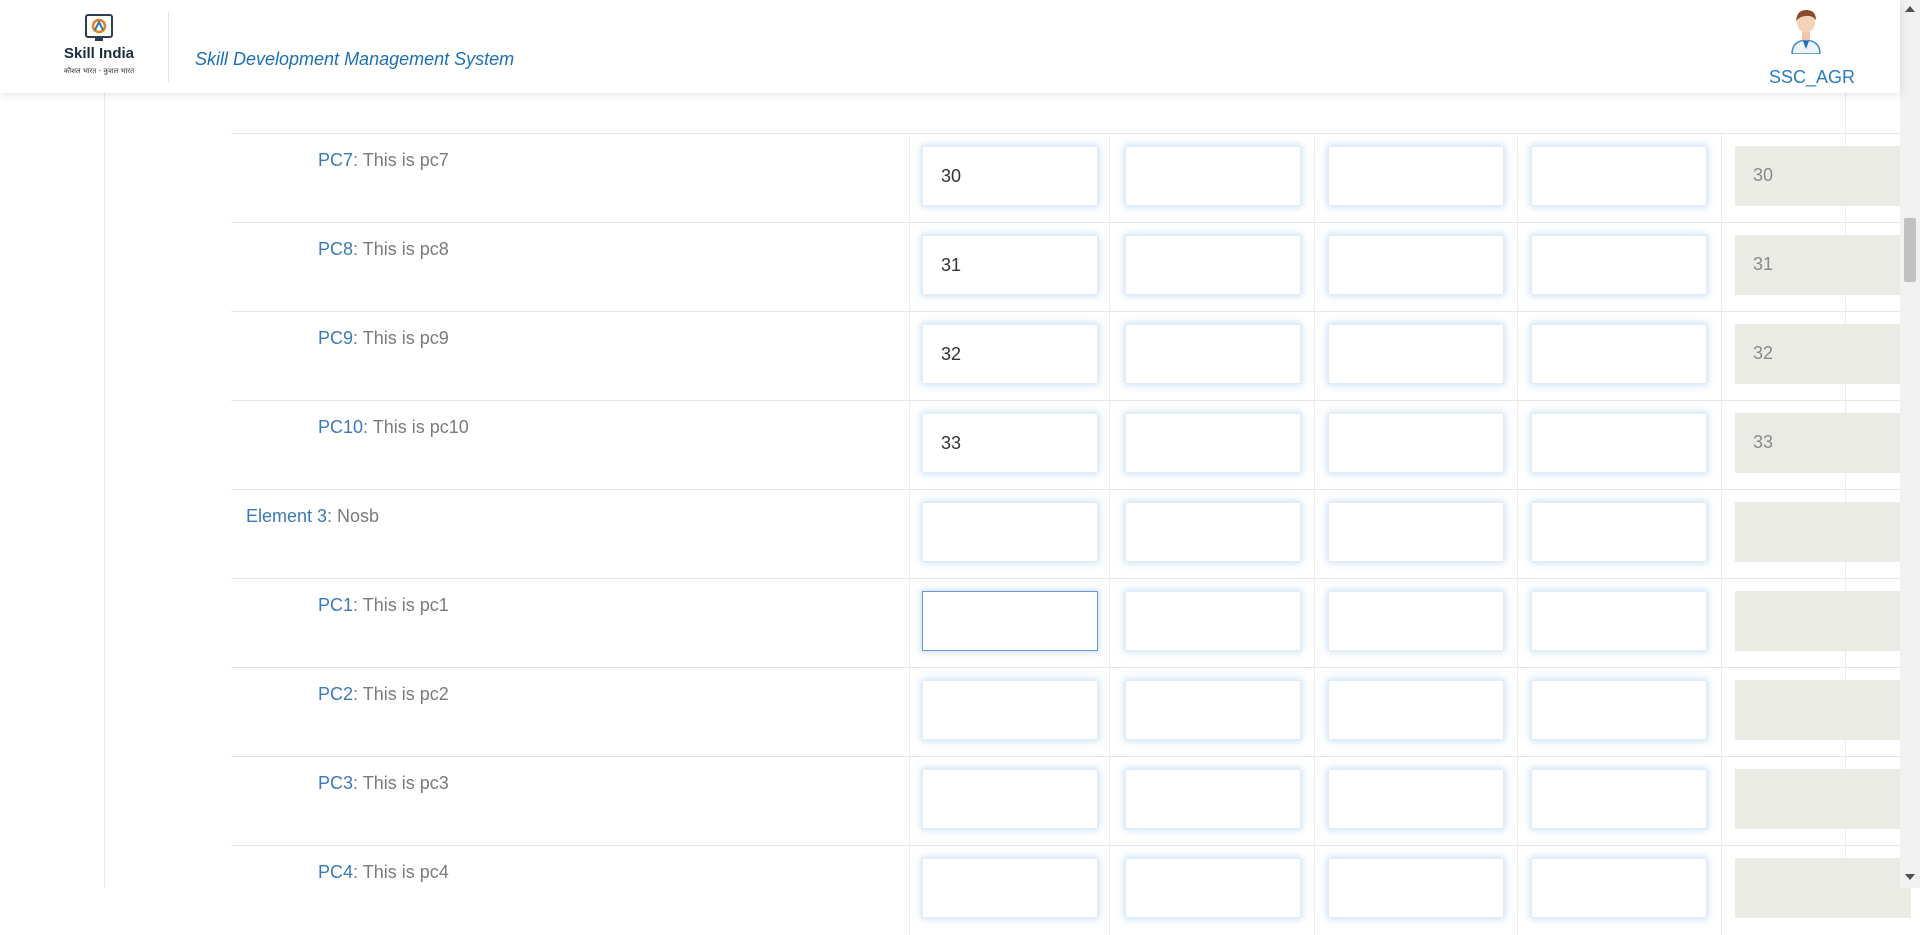 The image size is (1920, 935). I want to click on marks-input-1: 30, so click(1010, 176).